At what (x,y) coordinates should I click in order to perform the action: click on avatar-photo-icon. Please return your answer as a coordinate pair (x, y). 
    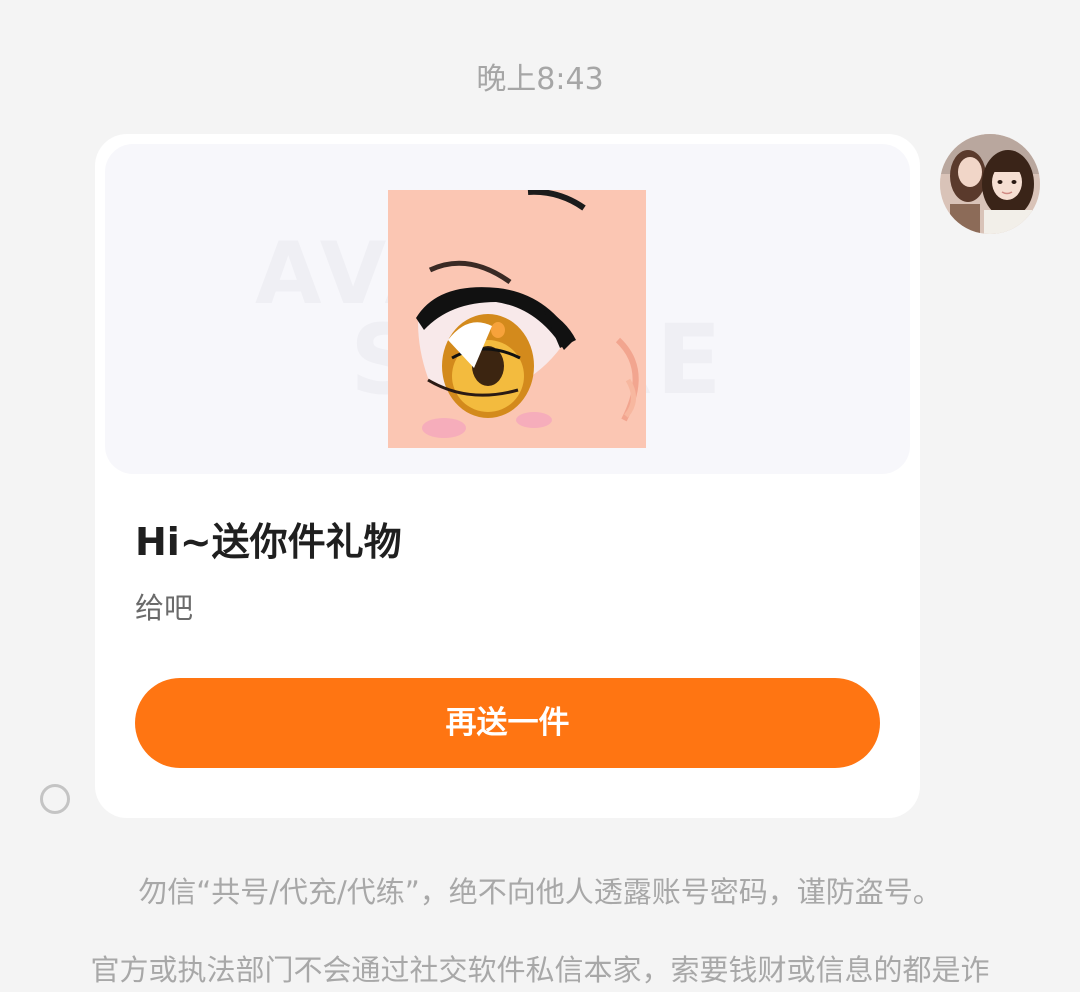
    Looking at the image, I should click on (990, 184).